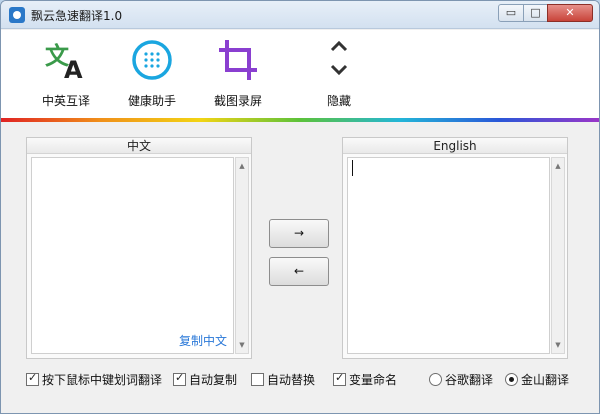  Describe the element at coordinates (373, 379) in the screenshot. I see `var-naming-label: 变量命名` at that location.